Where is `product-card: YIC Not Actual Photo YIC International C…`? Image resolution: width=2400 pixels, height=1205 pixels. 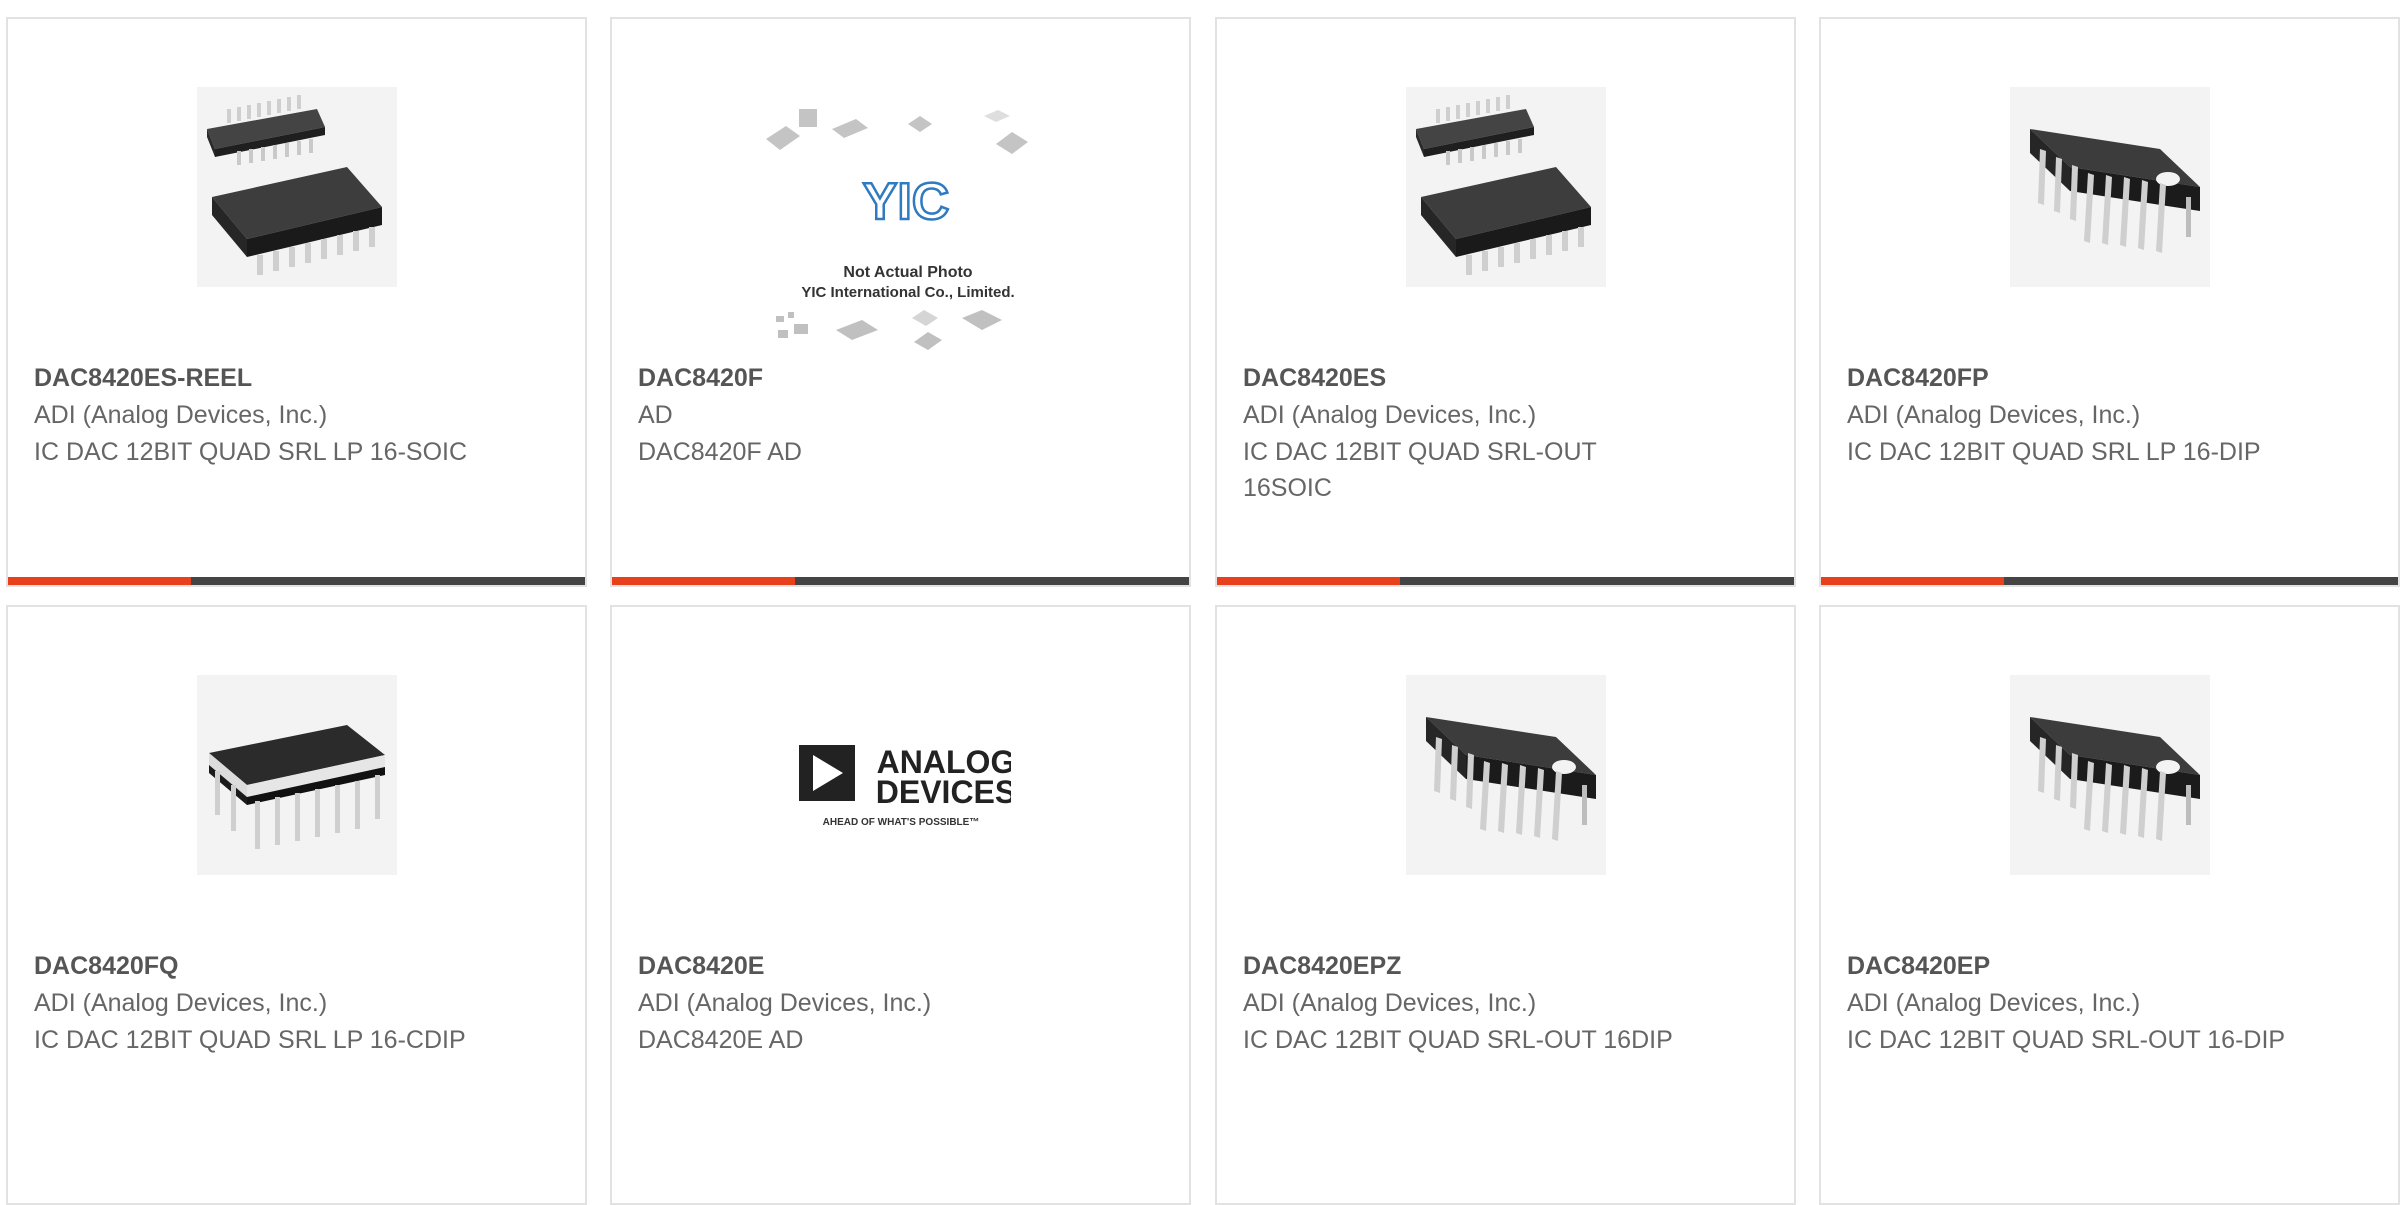 product-card: YIC Not Actual Photo YIC International C… is located at coordinates (900, 302).